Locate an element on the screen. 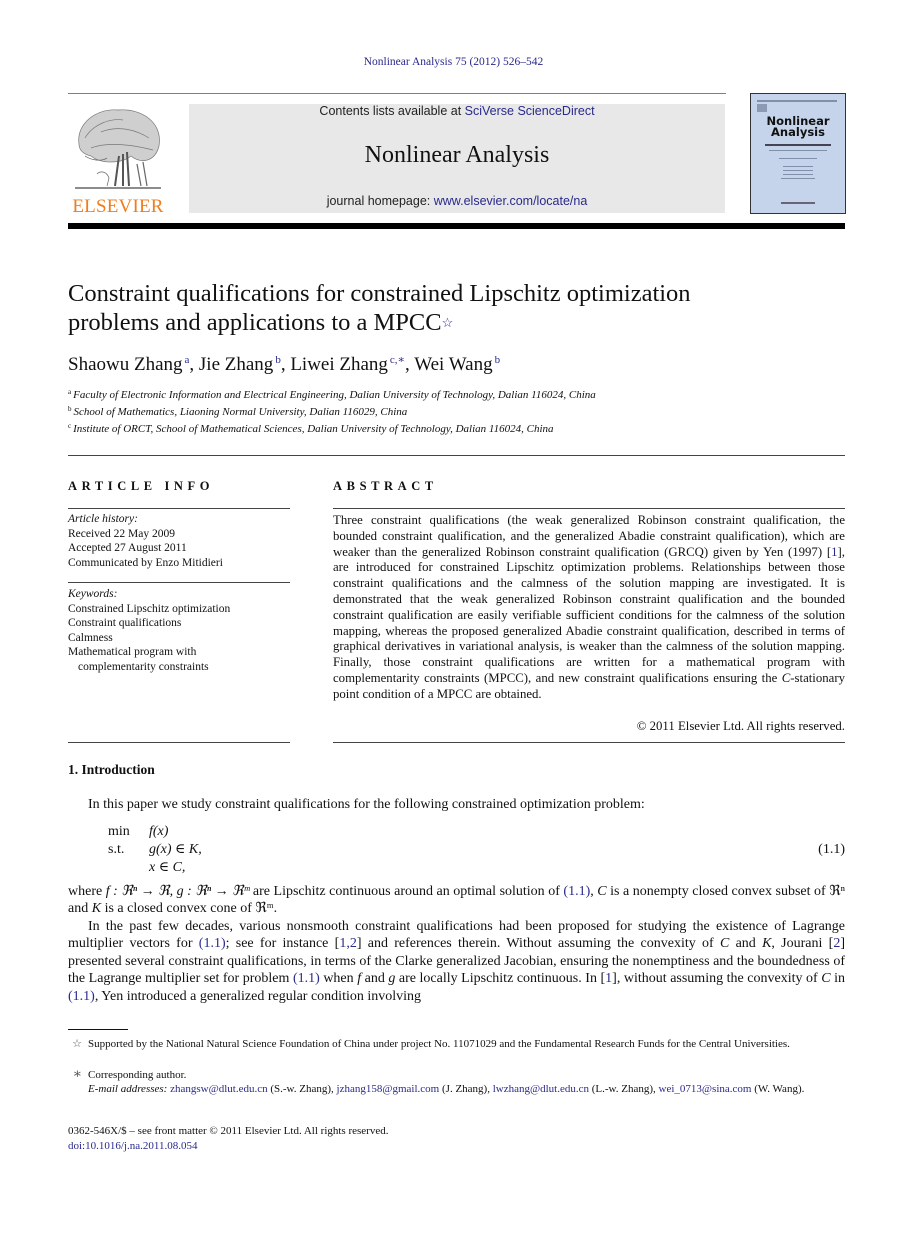  author-affiliation-mark: a is located at coordinates (187, 360).